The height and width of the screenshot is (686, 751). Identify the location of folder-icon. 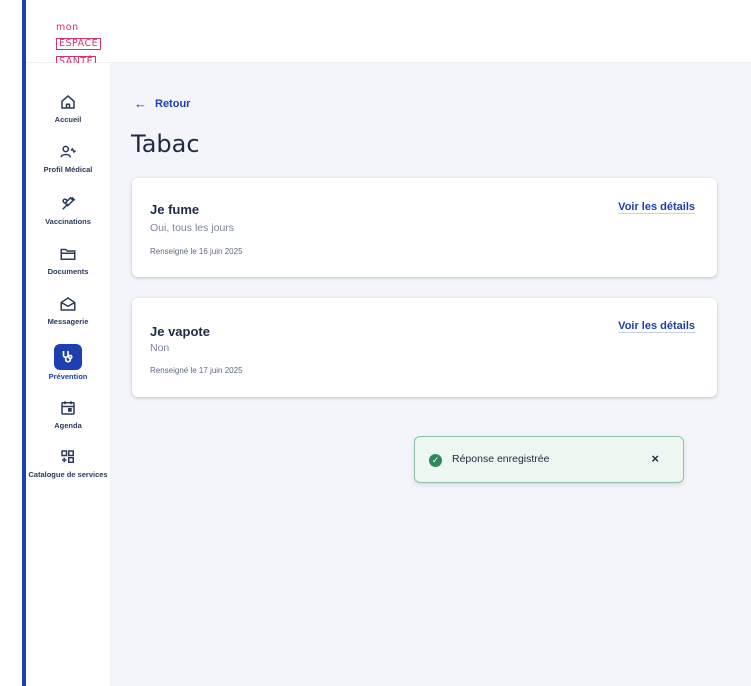
(68, 254).